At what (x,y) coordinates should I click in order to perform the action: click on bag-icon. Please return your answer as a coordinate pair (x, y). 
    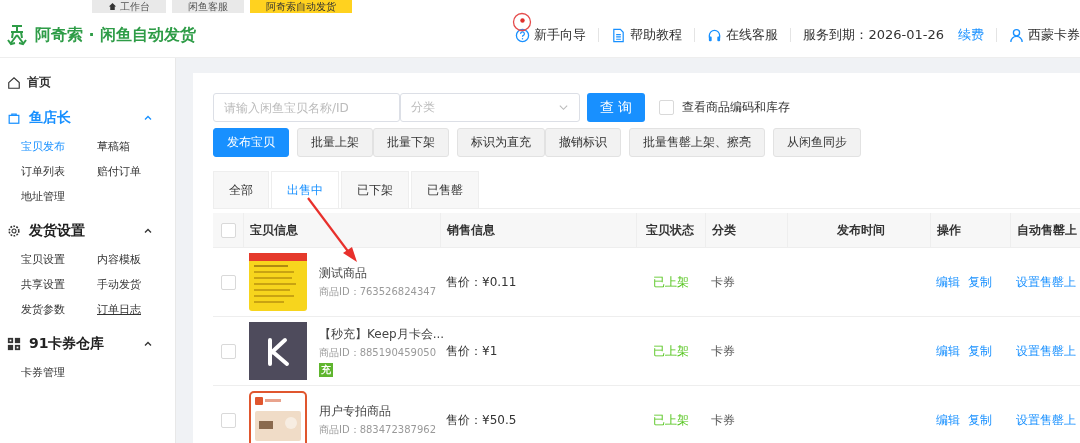
    Looking at the image, I should click on (14, 118).